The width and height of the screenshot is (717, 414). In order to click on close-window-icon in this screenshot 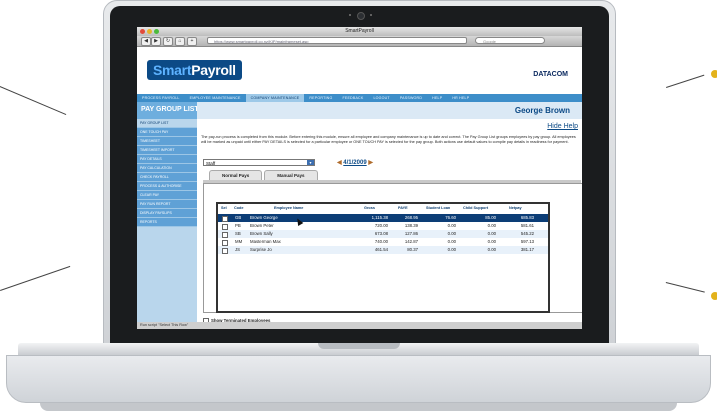, I will do `click(142, 31)`.